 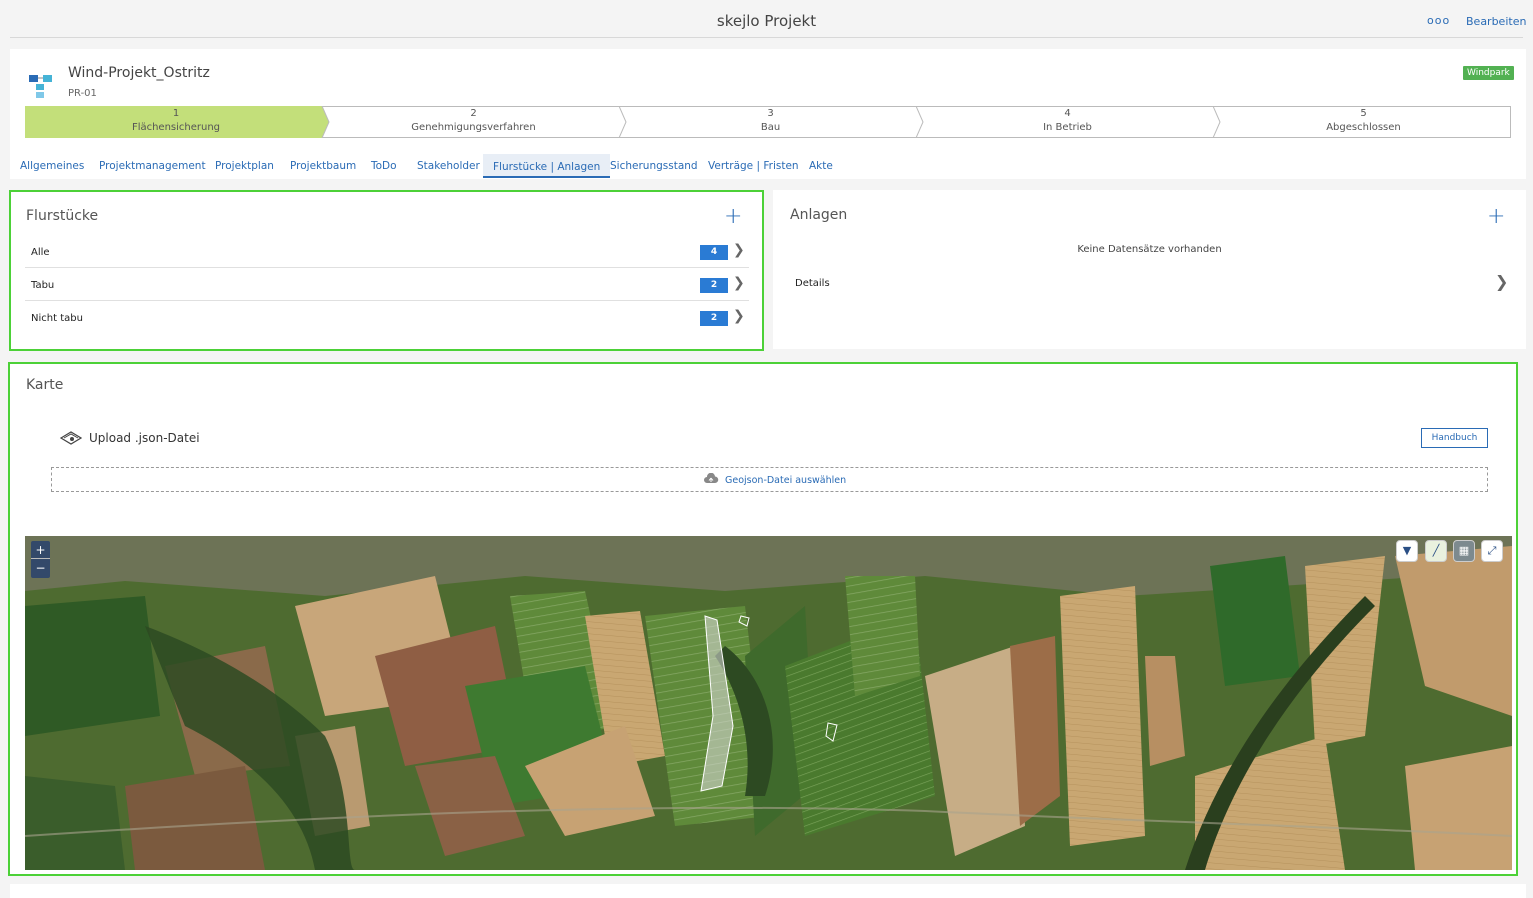 What do you see at coordinates (1363, 113) in the screenshot?
I see `step-number: 5` at bounding box center [1363, 113].